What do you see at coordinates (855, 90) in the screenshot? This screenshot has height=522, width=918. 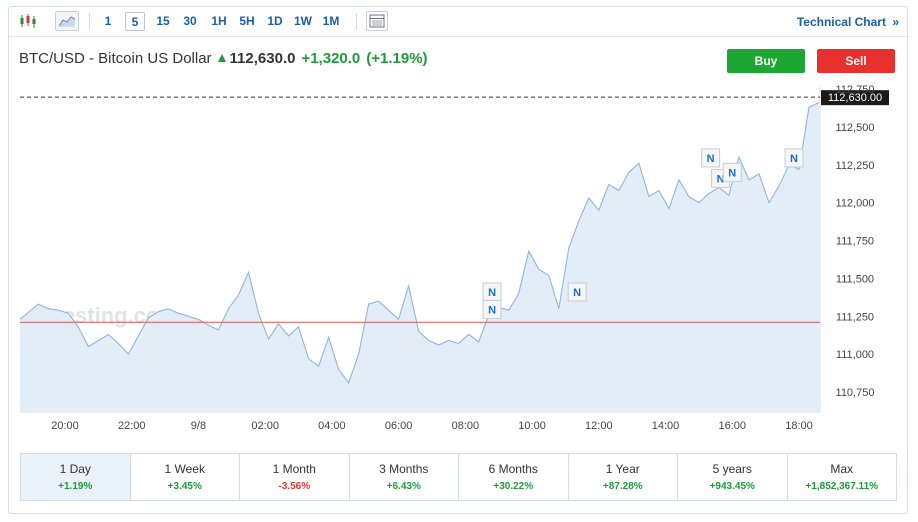 I see `y-tick-label: 112,750` at bounding box center [855, 90].